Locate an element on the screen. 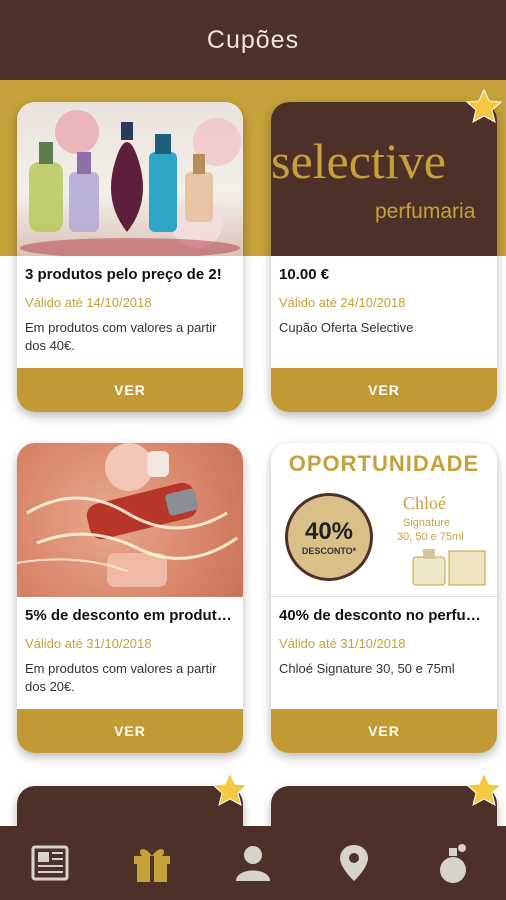 The height and width of the screenshot is (900, 506). brand-logo-text: selective is located at coordinates (358, 161).